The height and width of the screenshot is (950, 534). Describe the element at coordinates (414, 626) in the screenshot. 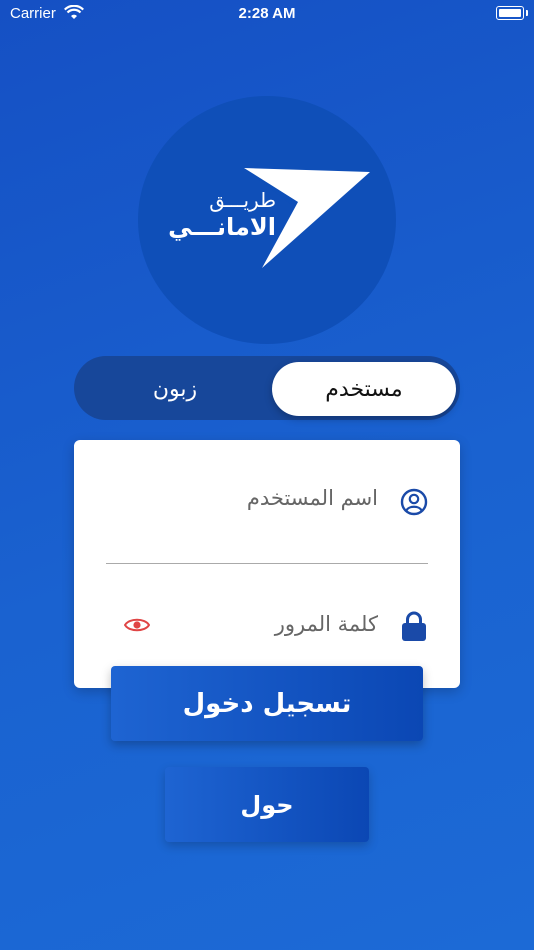

I see `lock-icon` at that location.